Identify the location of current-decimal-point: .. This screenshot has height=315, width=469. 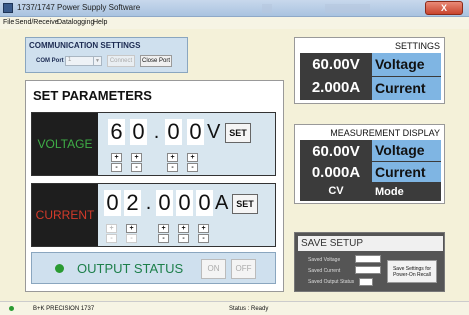
(148, 203).